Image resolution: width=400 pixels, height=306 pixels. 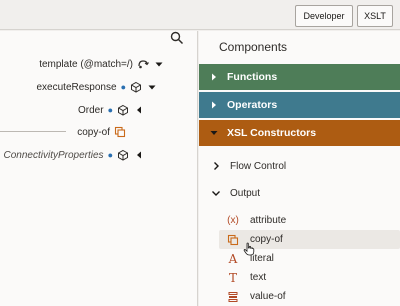 What do you see at coordinates (258, 277) in the screenshot?
I see `component-label: text` at bounding box center [258, 277].